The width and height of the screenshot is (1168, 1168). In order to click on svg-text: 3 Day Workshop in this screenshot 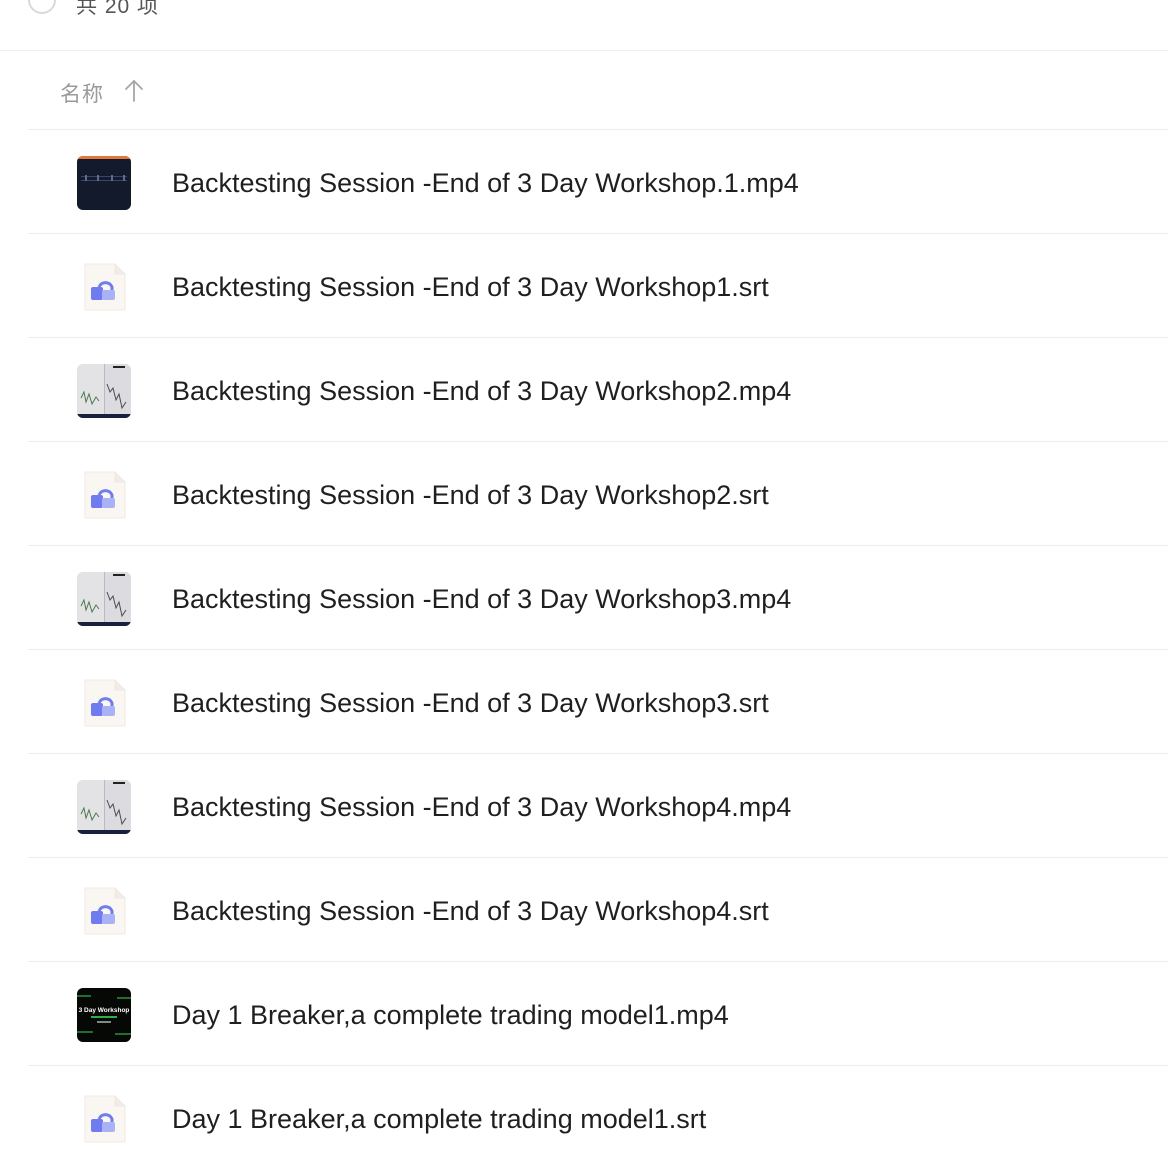, I will do `click(104, 1010)`.